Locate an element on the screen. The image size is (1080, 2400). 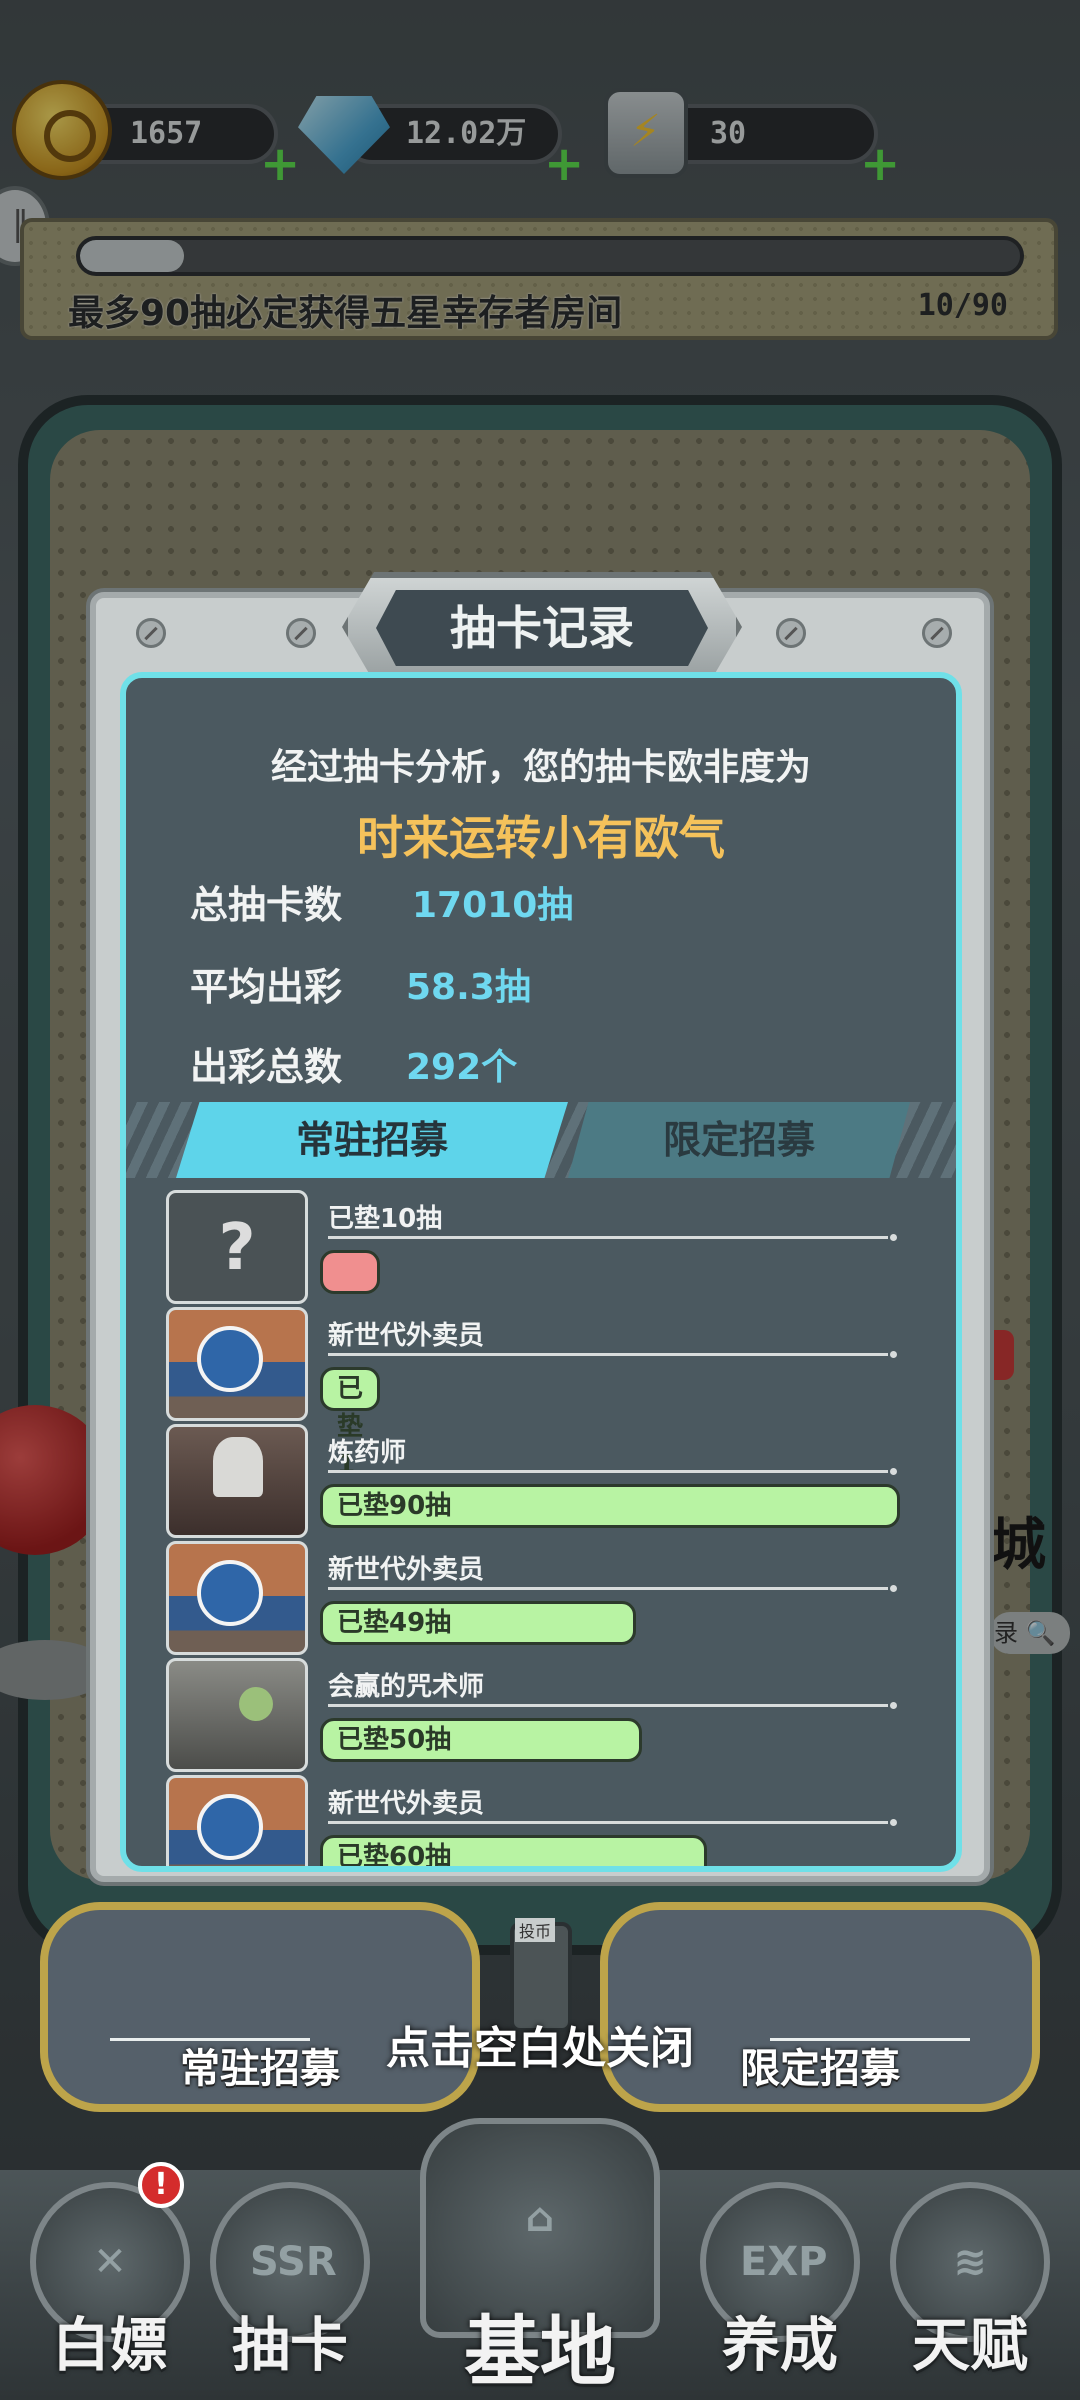
nav-whitelist: ✕ 白嫖 is located at coordinates (110, 2282).